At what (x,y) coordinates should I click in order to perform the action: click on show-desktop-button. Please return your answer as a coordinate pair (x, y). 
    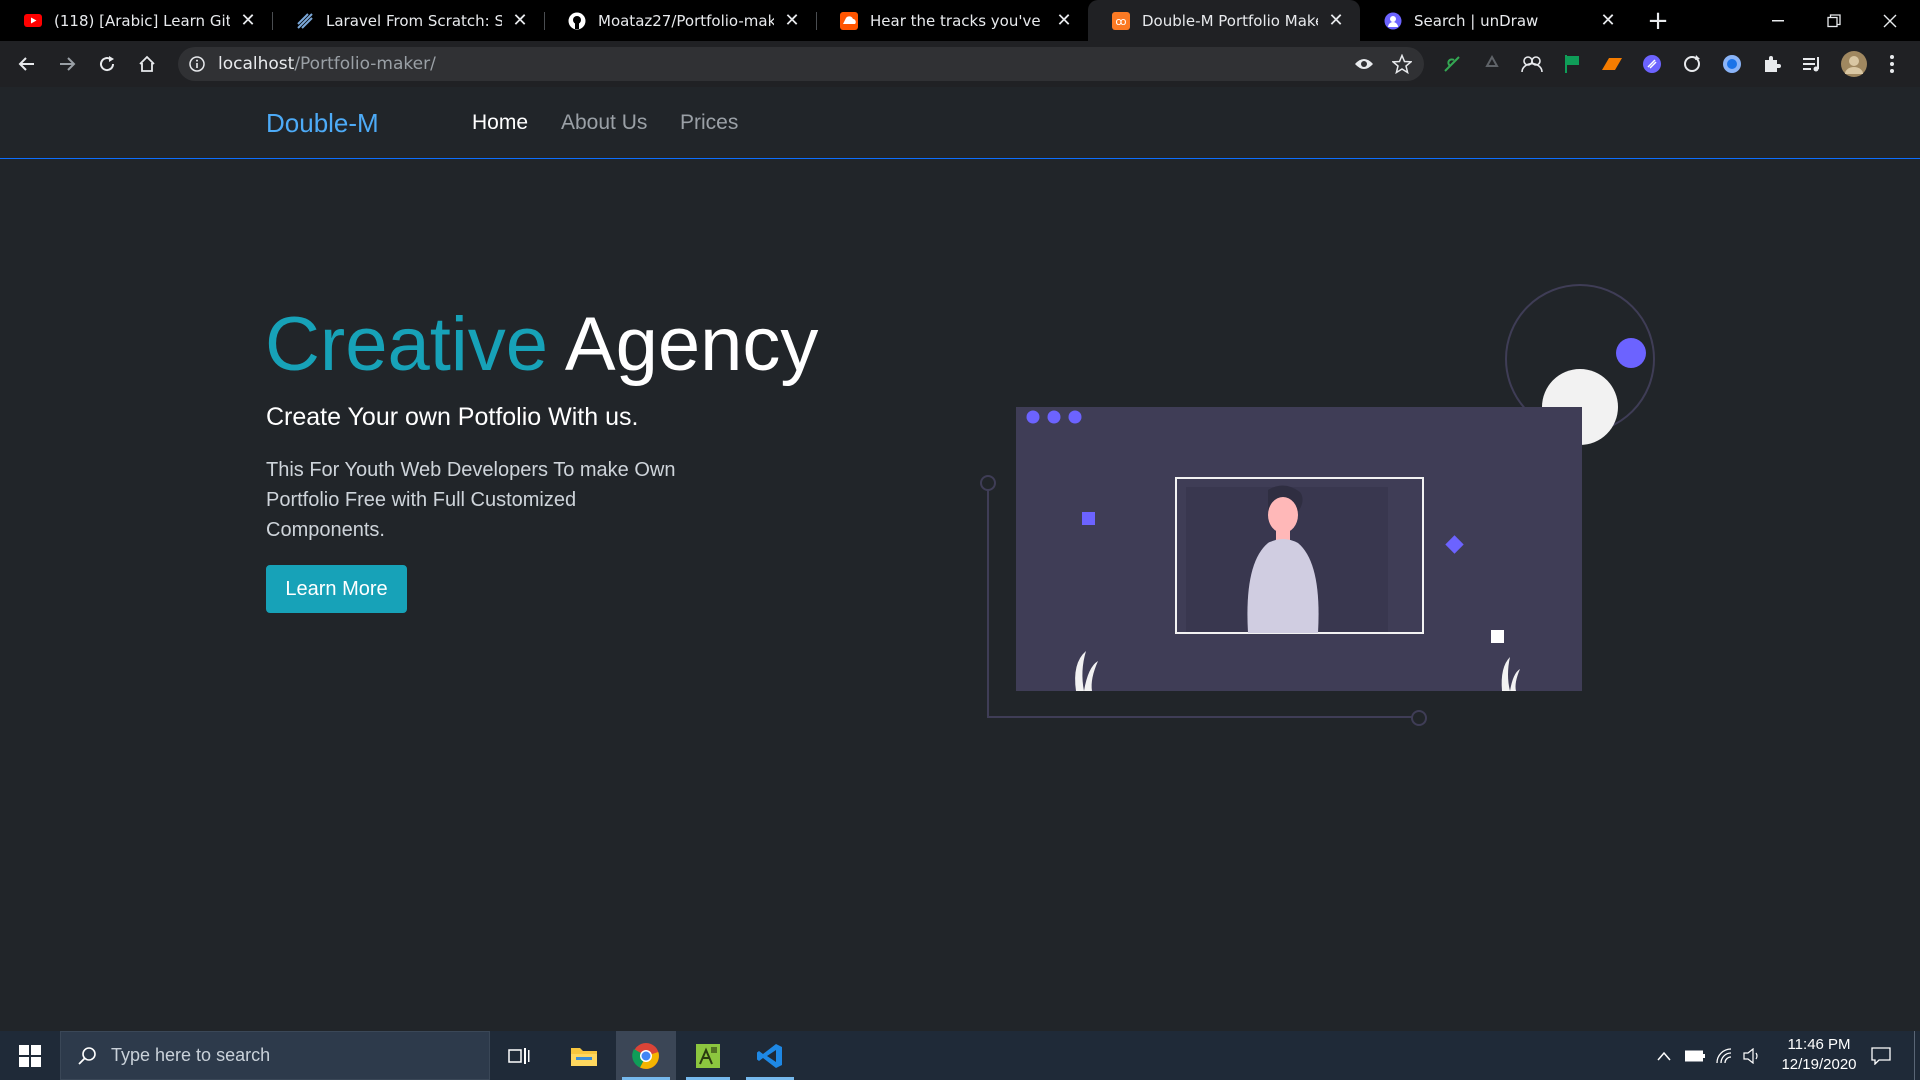
    Looking at the image, I should click on (1914, 1055).